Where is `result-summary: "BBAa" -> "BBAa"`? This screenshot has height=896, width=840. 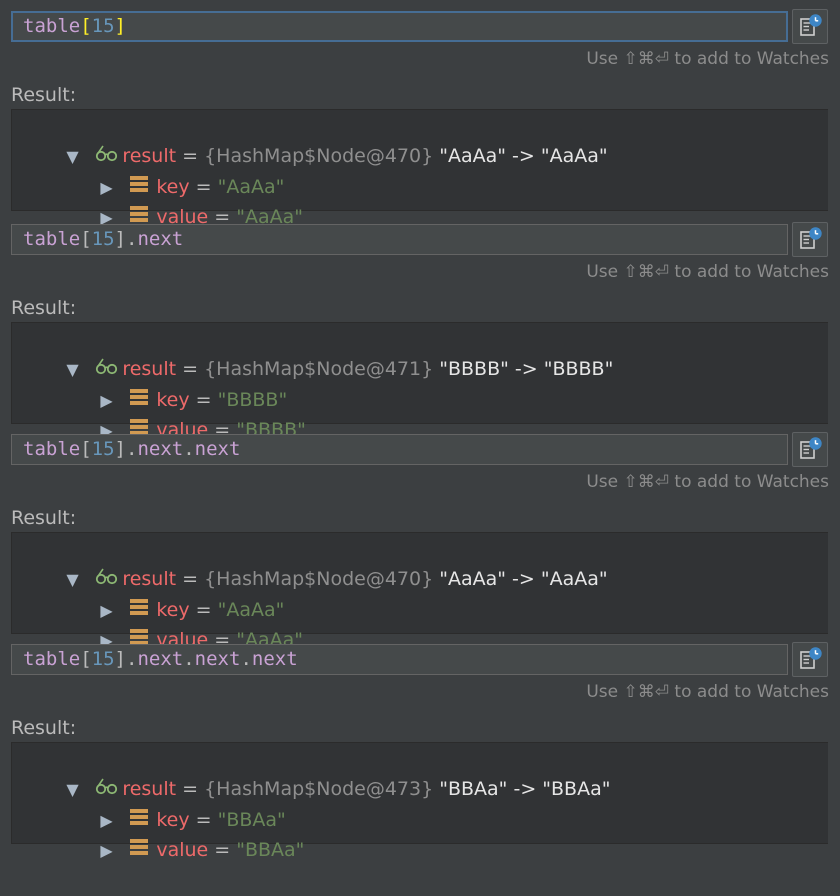 result-summary: "BBAa" -> "BBAa" is located at coordinates (525, 789).